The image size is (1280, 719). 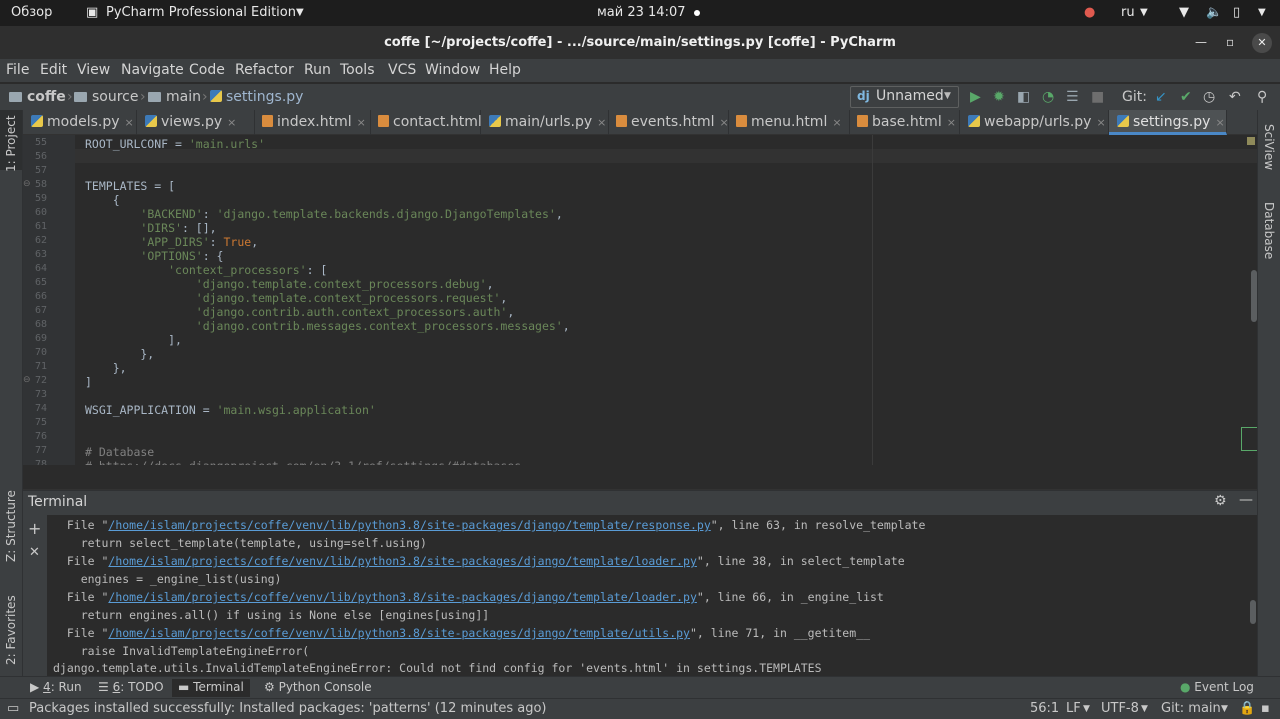 I want to click on project-tool-button: 1: Project, so click(x=11, y=143).